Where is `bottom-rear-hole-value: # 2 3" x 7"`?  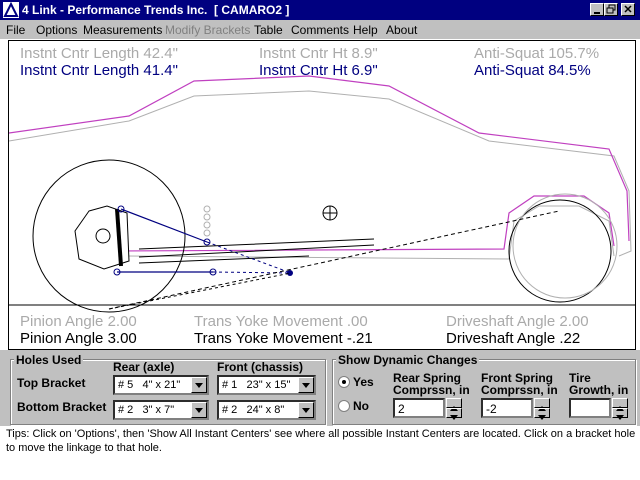
bottom-rear-hole-value: # 2 3" x 7" is located at coordinates (146, 410).